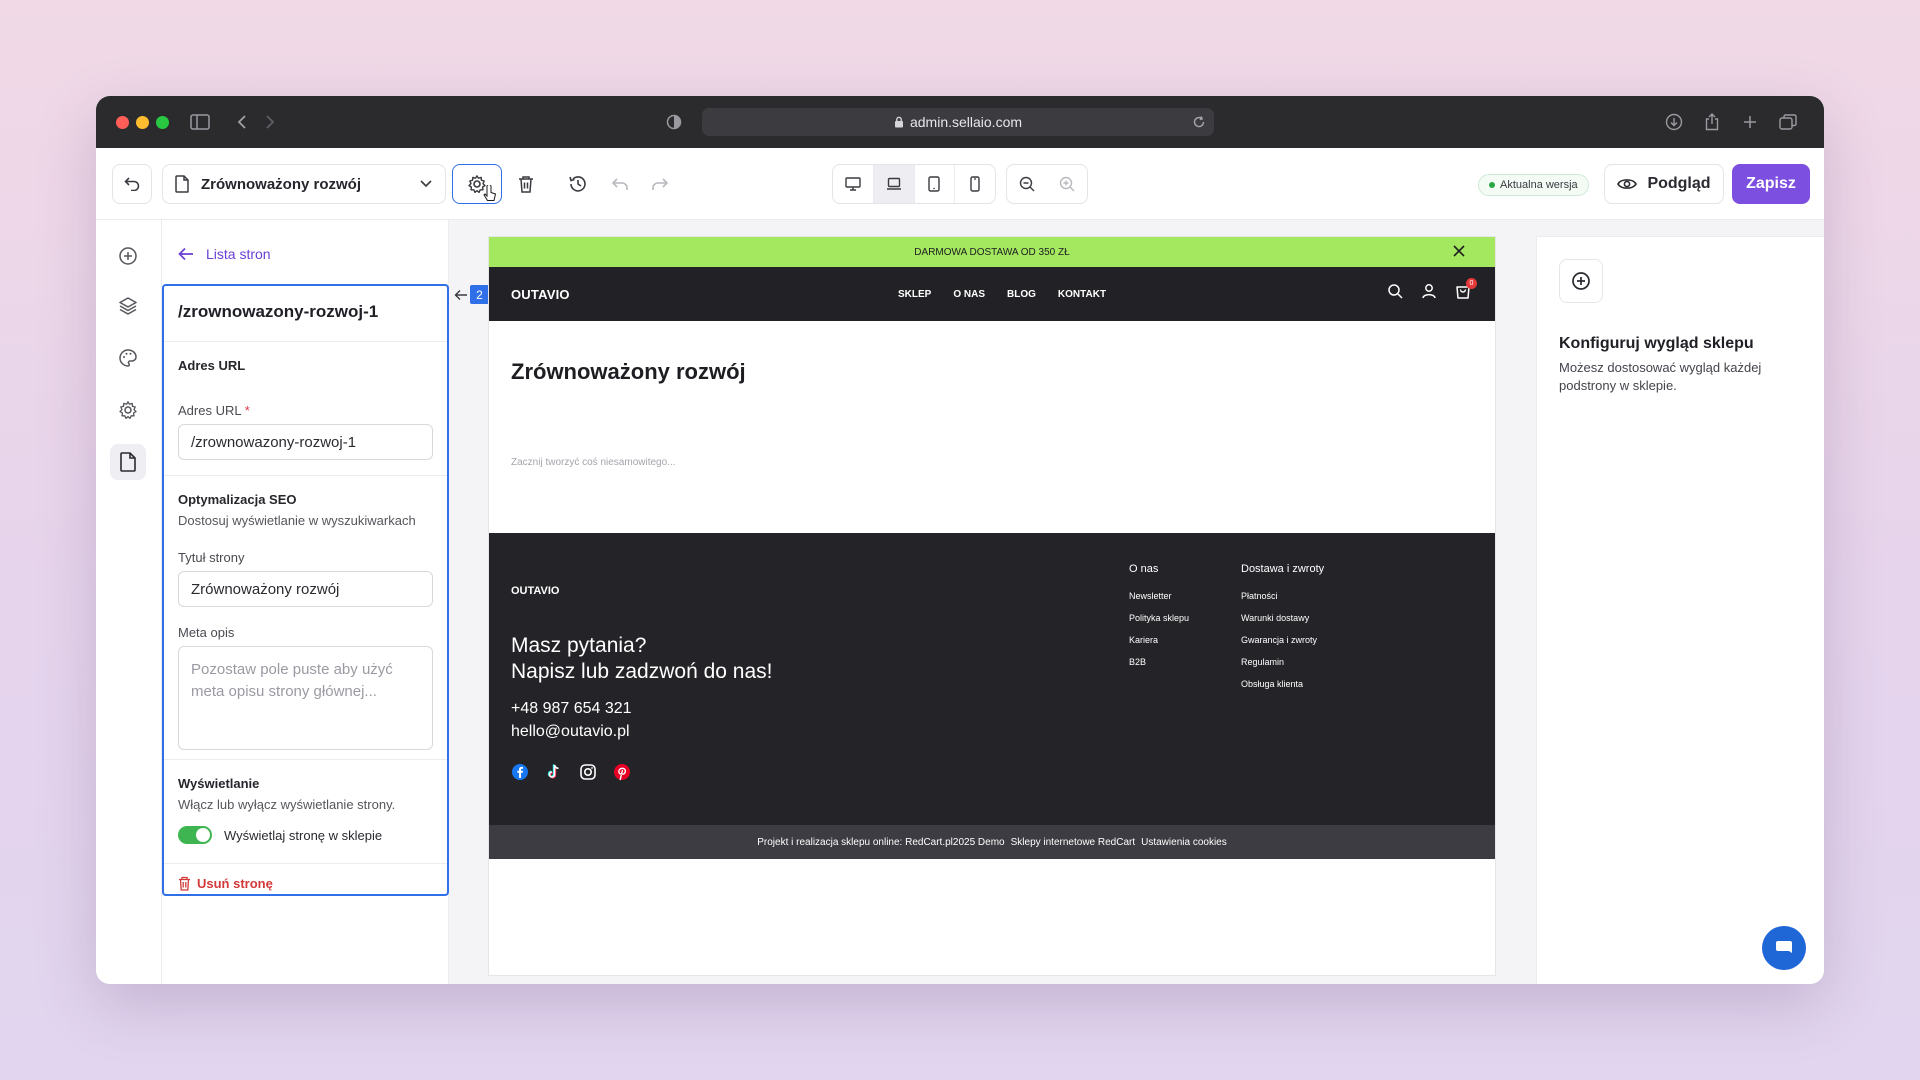 Image resolution: width=1920 pixels, height=1080 pixels. I want to click on zoom-out-button, so click(1027, 184).